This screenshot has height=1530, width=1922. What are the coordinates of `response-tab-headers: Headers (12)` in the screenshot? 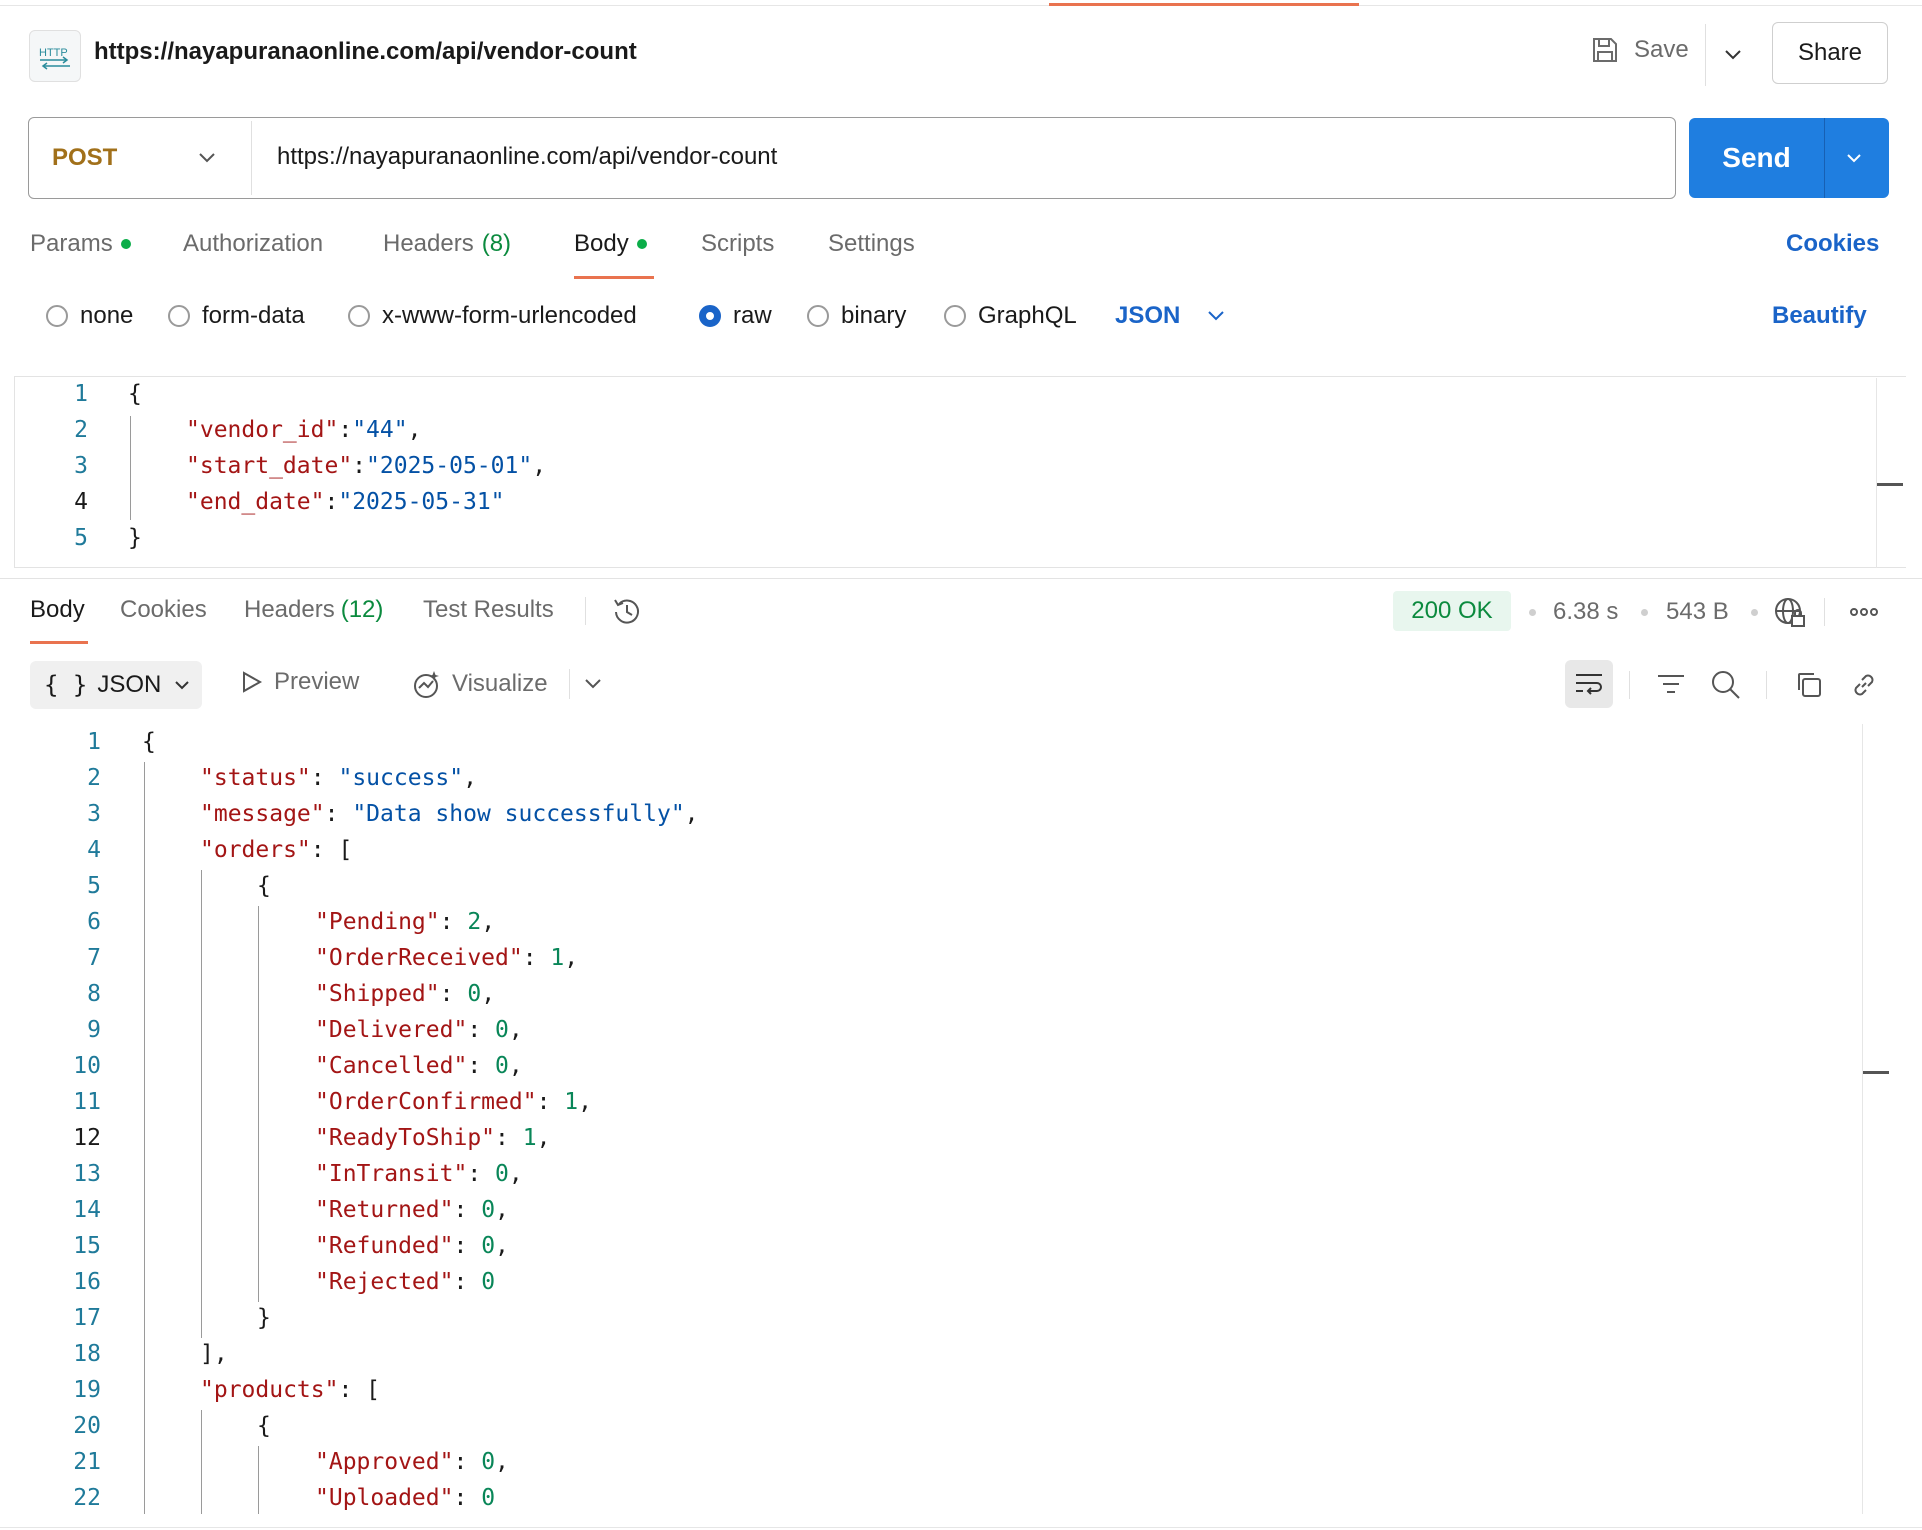 It's located at (313, 610).